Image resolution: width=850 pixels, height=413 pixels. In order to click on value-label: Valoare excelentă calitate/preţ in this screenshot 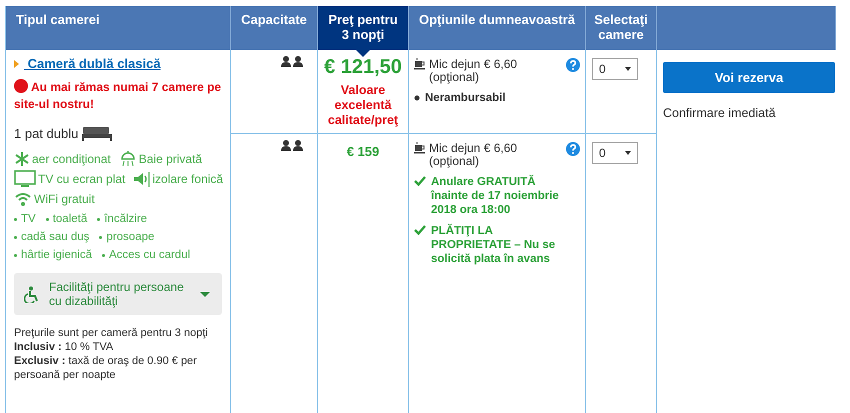, I will do `click(363, 105)`.